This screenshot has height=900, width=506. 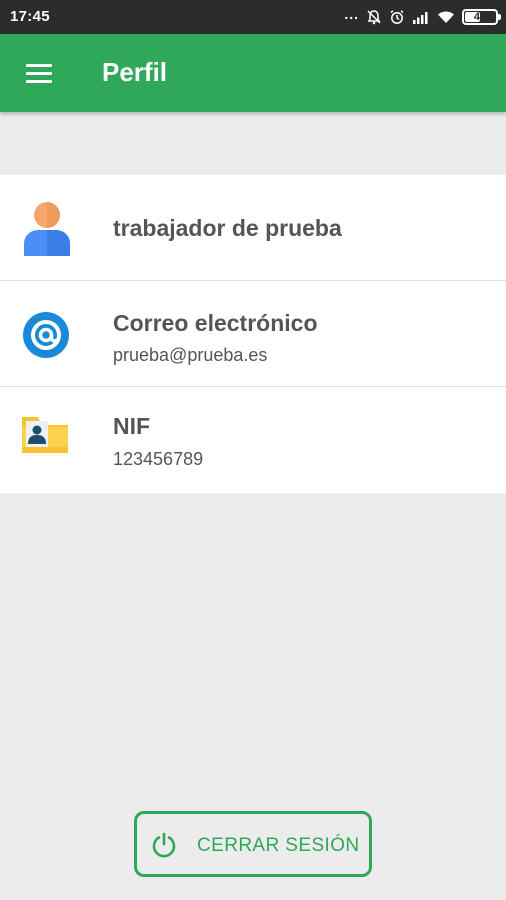 What do you see at coordinates (446, 17) in the screenshot?
I see `wifi-icon` at bounding box center [446, 17].